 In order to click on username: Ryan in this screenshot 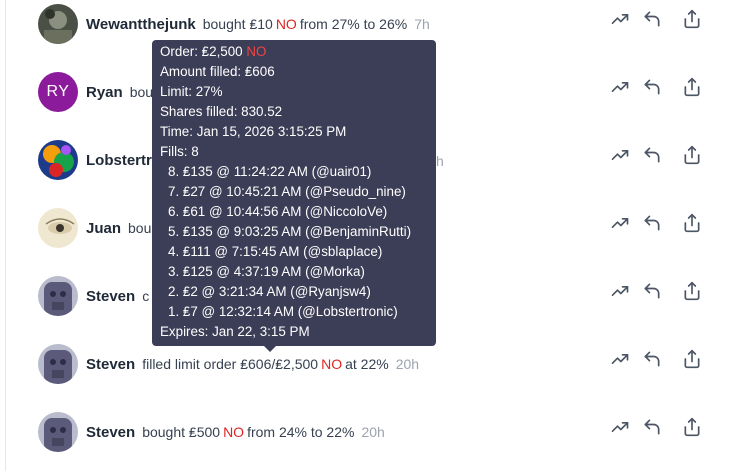, I will do `click(104, 92)`.